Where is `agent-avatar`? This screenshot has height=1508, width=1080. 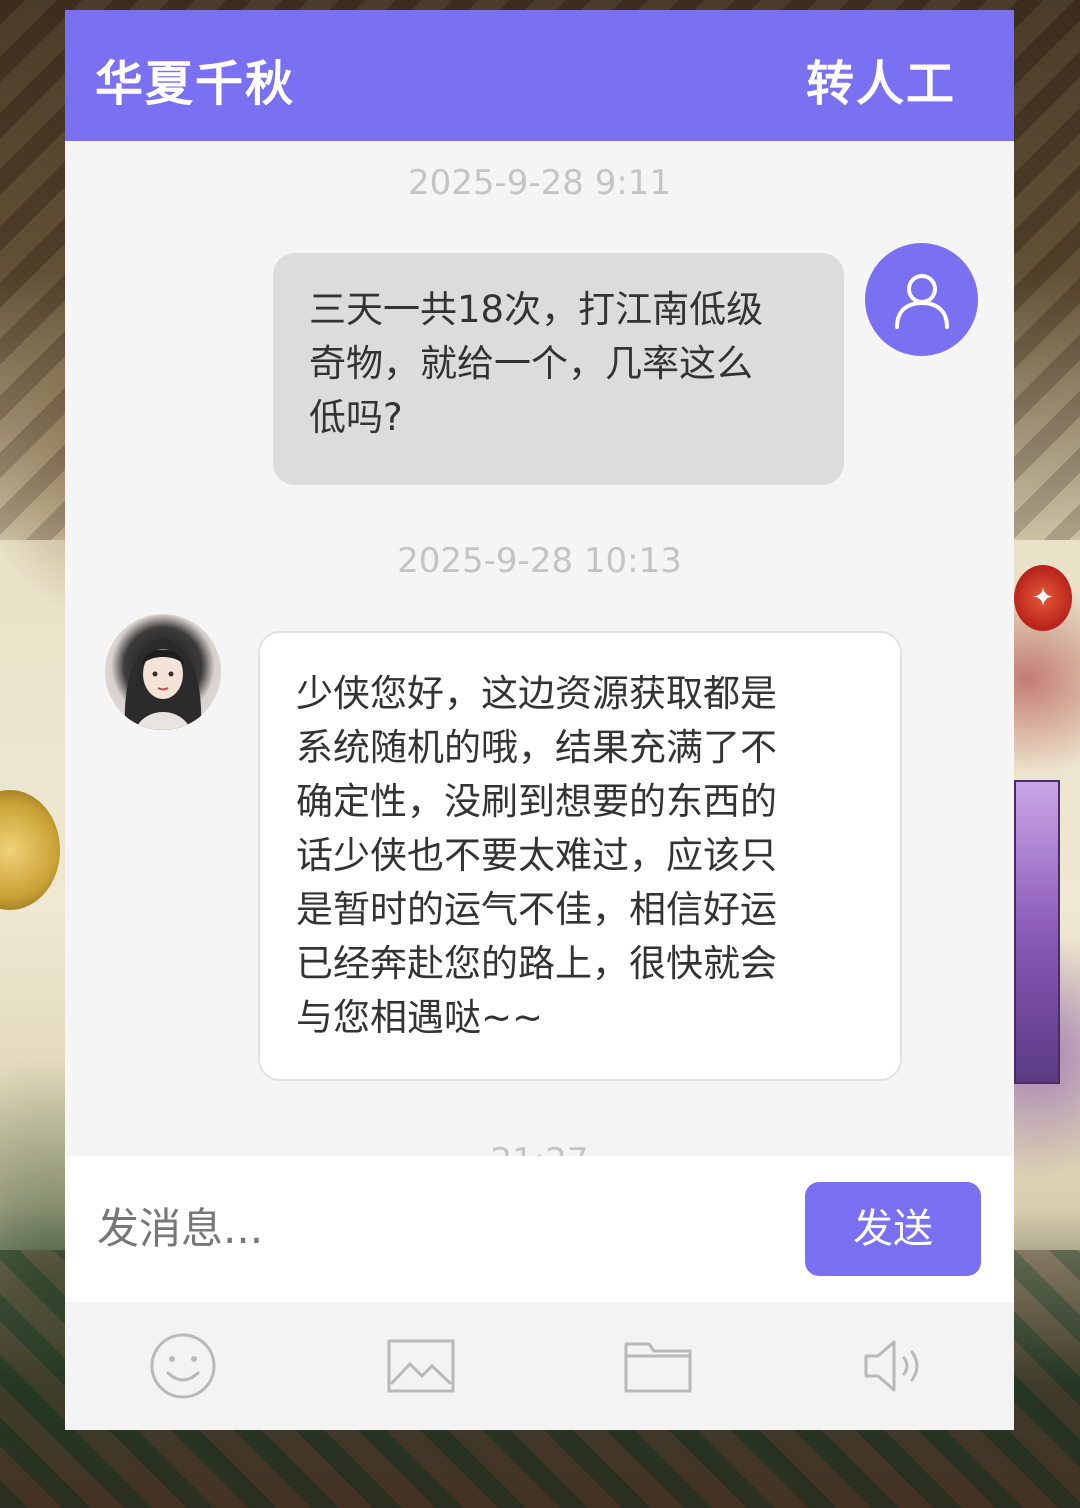
agent-avatar is located at coordinates (163, 672).